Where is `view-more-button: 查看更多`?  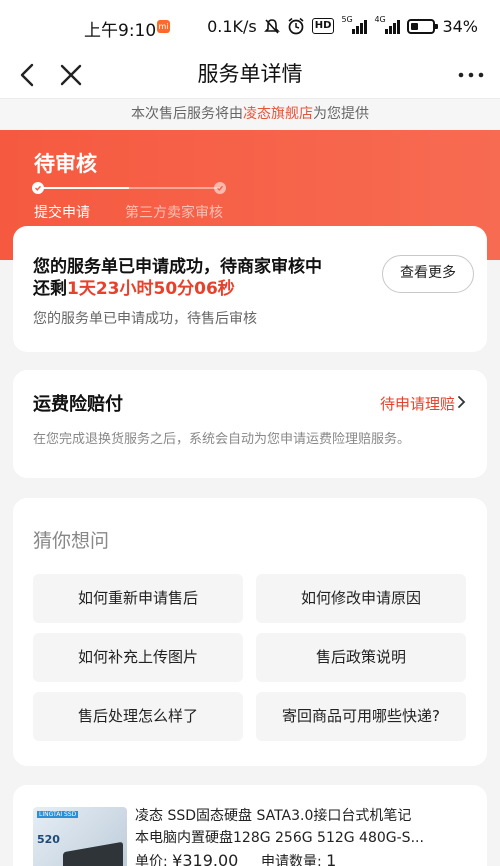 view-more-button: 查看更多 is located at coordinates (428, 274).